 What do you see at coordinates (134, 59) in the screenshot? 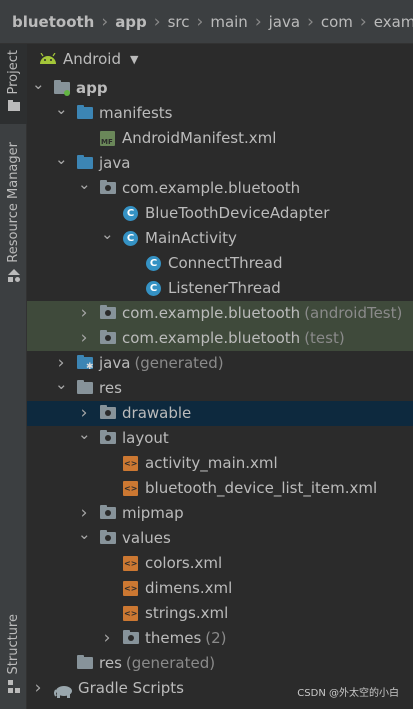
I see `chevron-down-icon: ▼` at bounding box center [134, 59].